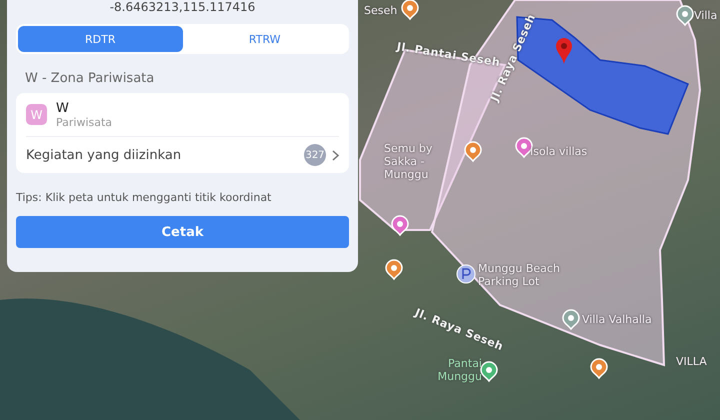 The height and width of the screenshot is (420, 720). What do you see at coordinates (692, 361) in the screenshot?
I see `place-label: VILLA` at bounding box center [692, 361].